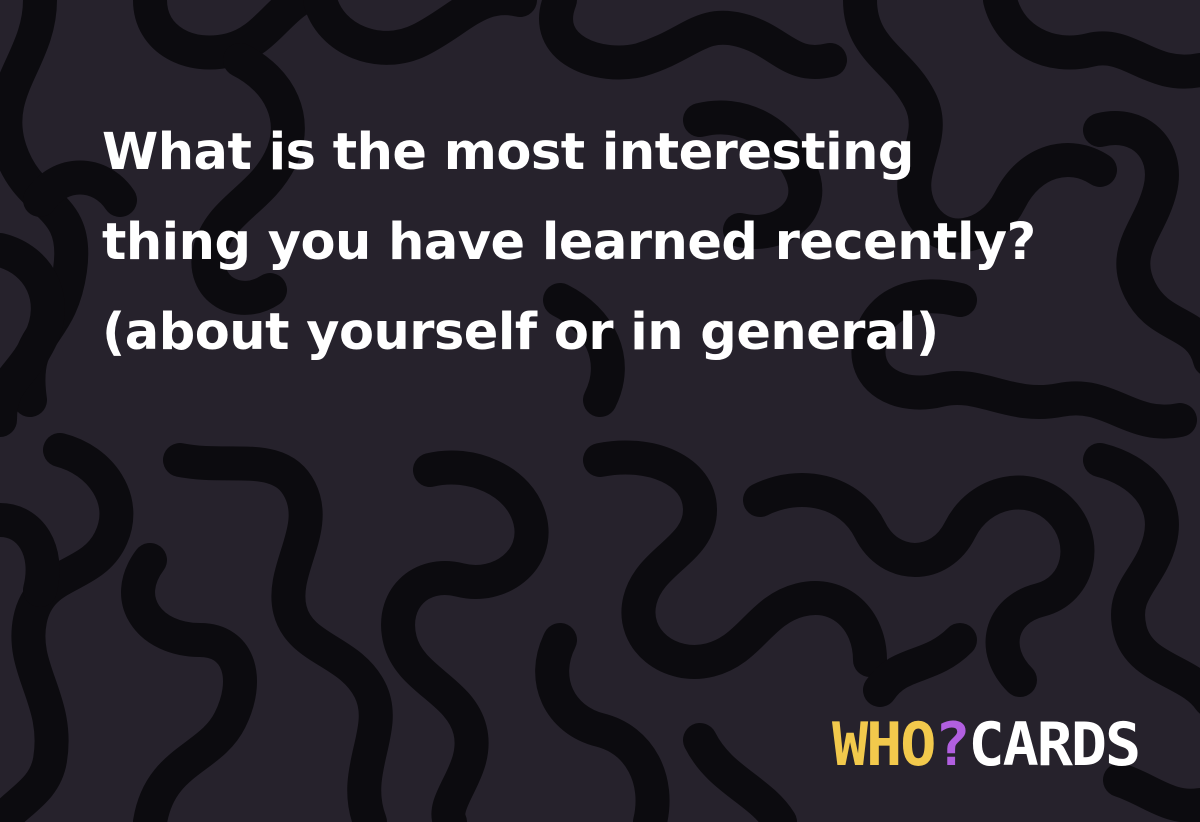 This screenshot has width=1200, height=822. What do you see at coordinates (951, 742) in the screenshot?
I see `logo-question-mark: ?` at bounding box center [951, 742].